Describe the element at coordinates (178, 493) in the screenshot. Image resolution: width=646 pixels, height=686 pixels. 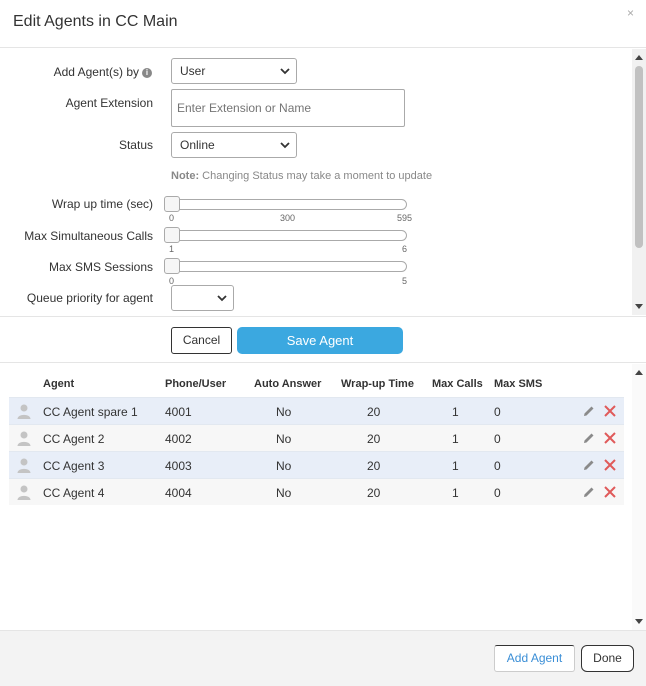
I see `cell-phone: 4004` at that location.